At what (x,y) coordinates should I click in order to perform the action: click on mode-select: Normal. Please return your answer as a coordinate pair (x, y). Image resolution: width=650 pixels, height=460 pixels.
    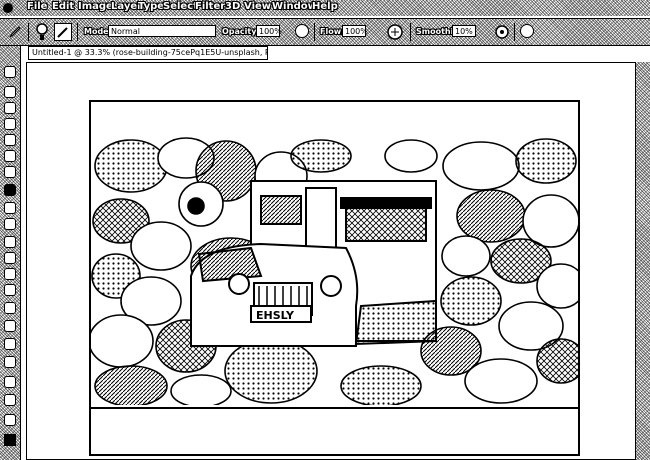
    Looking at the image, I should click on (162, 31).